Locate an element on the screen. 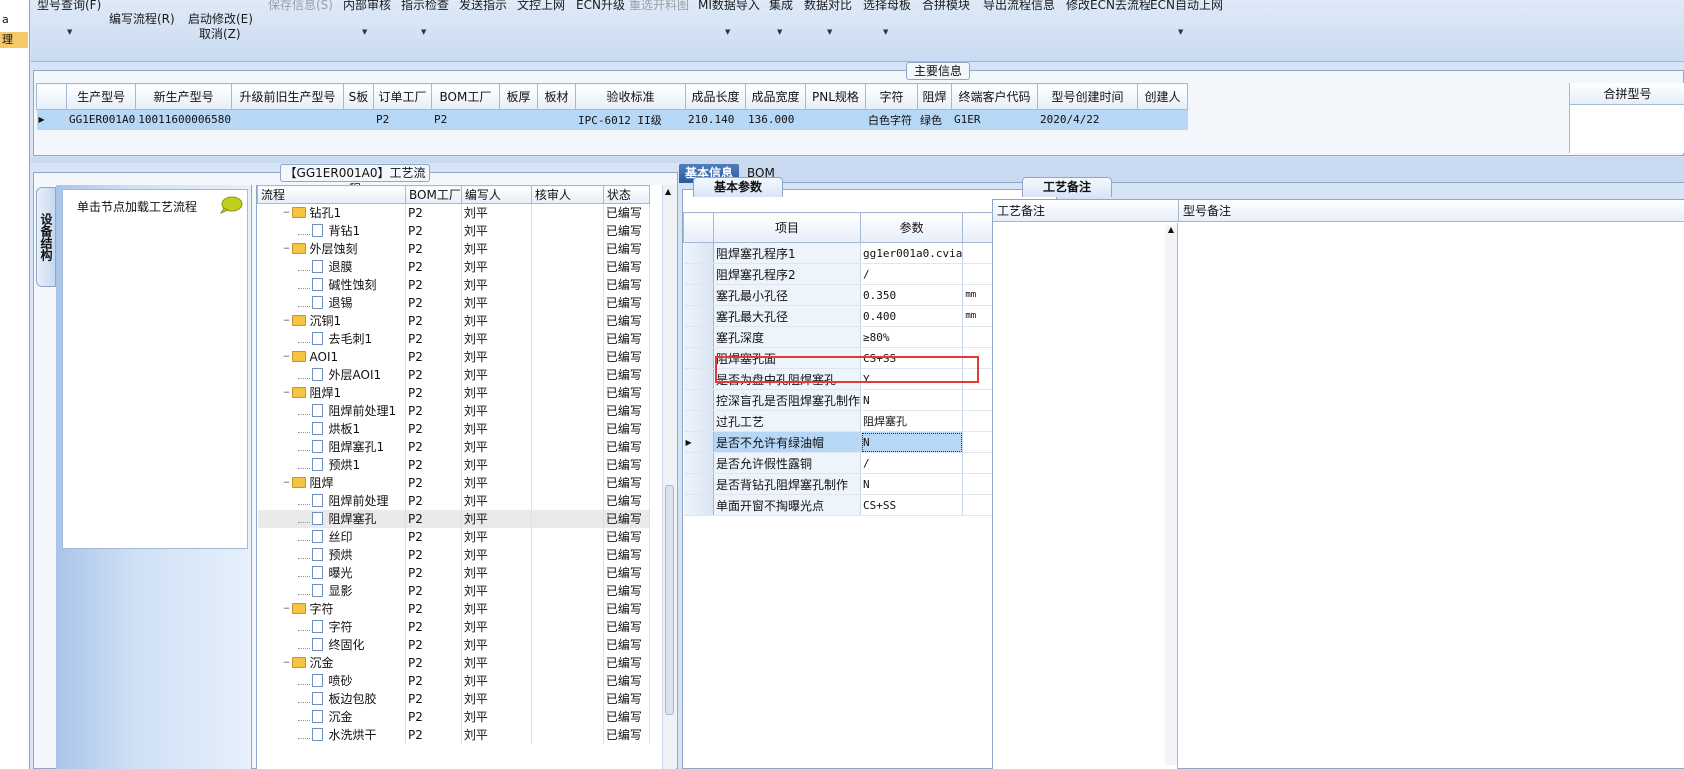  tree-node-cell: − 外层蚀刻 is located at coordinates (331, 248).